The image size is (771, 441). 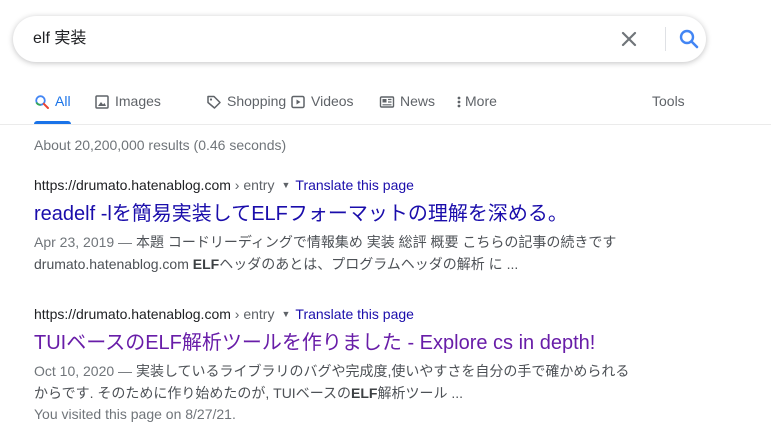 I want to click on result-date: Oct 10, 2020 —, so click(x=85, y=371).